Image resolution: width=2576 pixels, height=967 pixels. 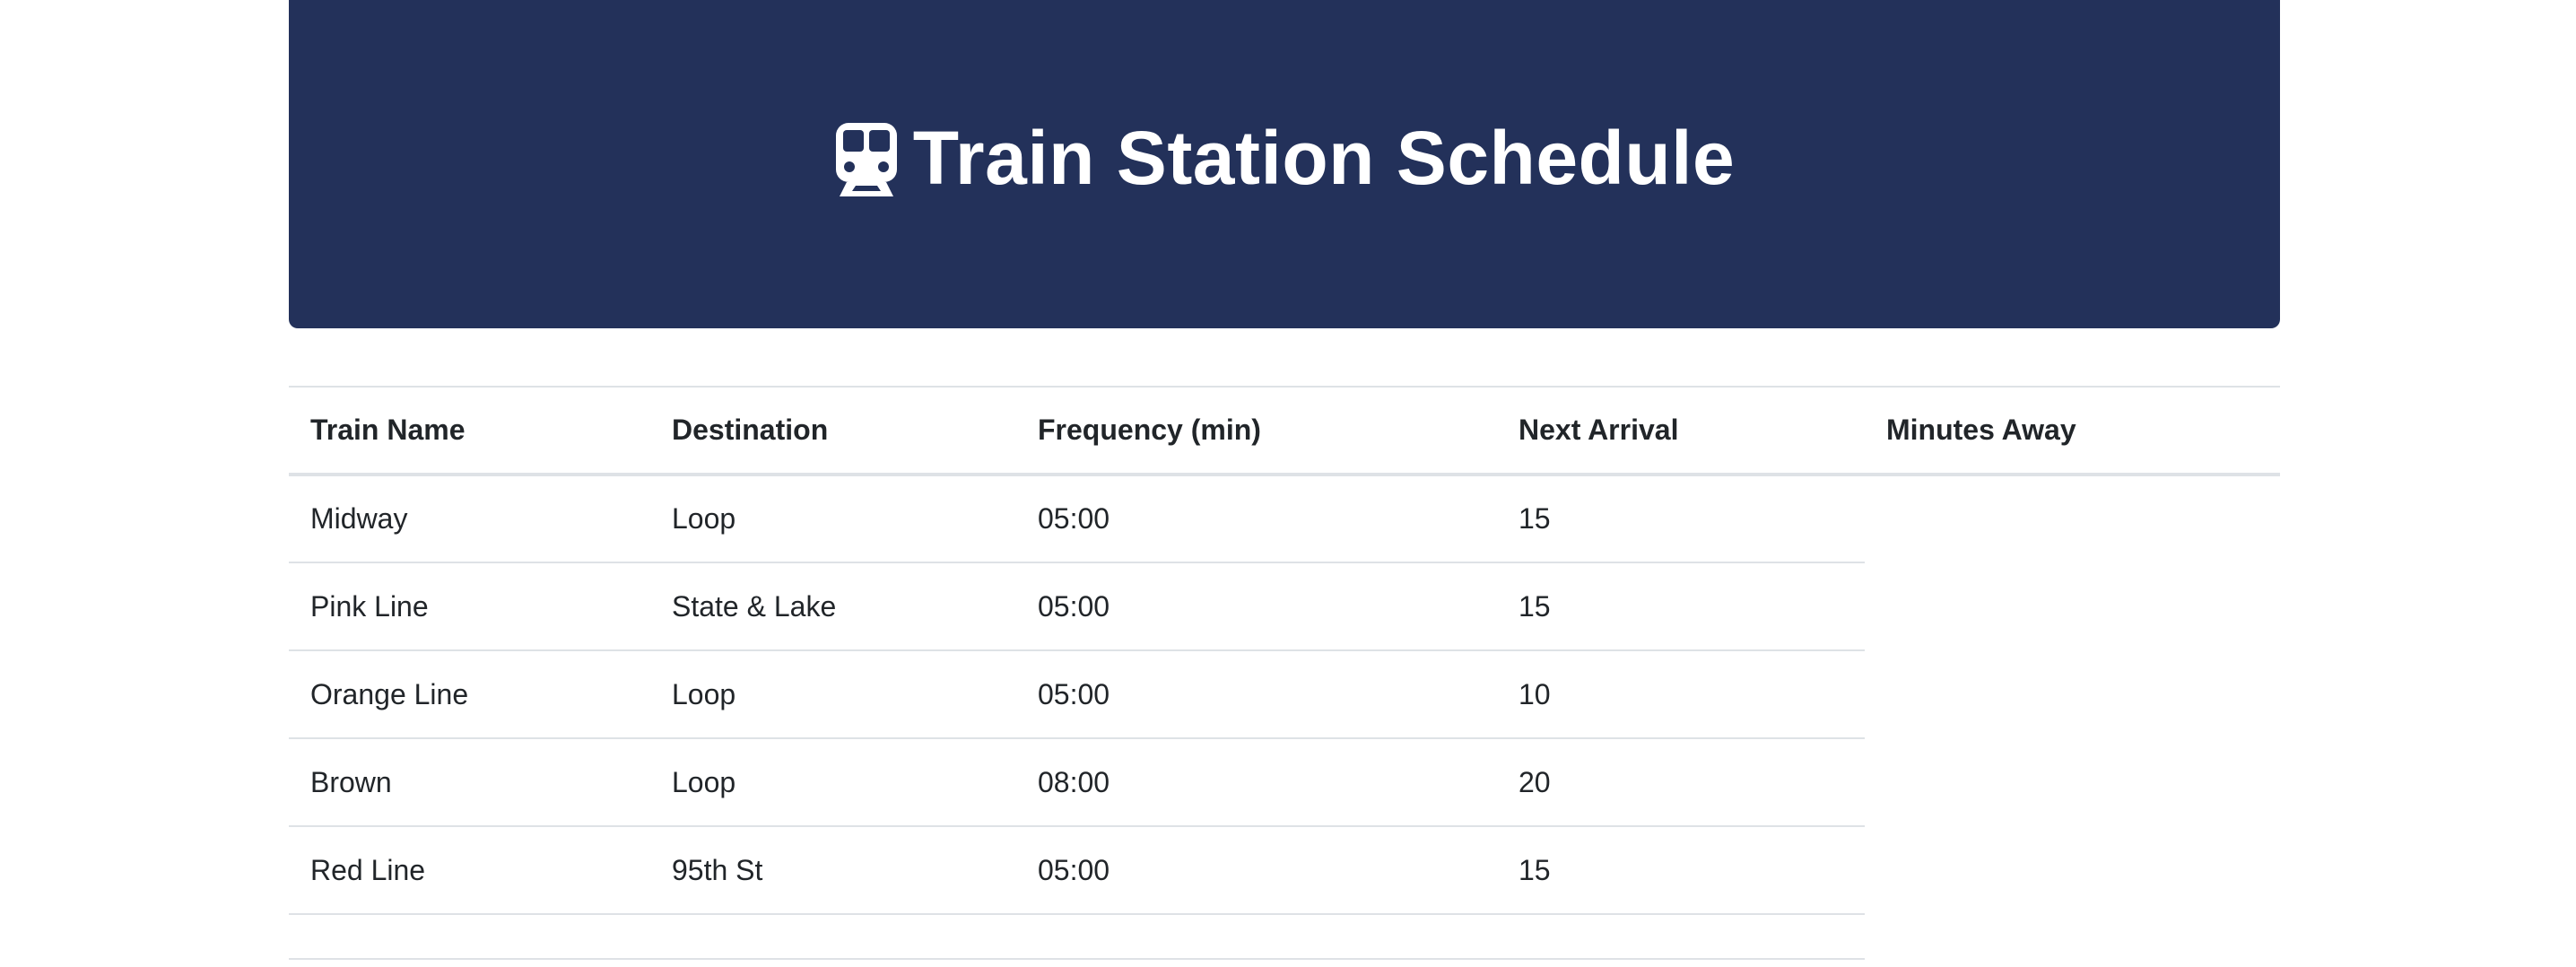 I want to click on page-title: Train Station Schedule, so click(x=1285, y=158).